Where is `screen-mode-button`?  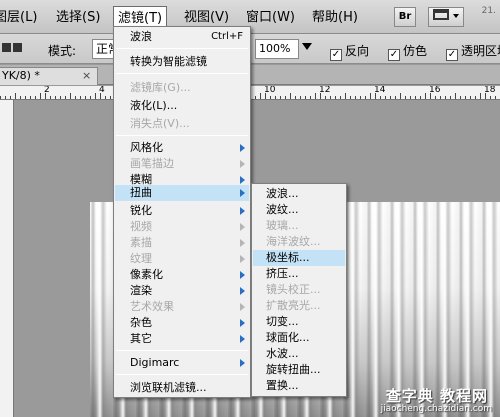 screen-mode-button is located at coordinates (446, 17).